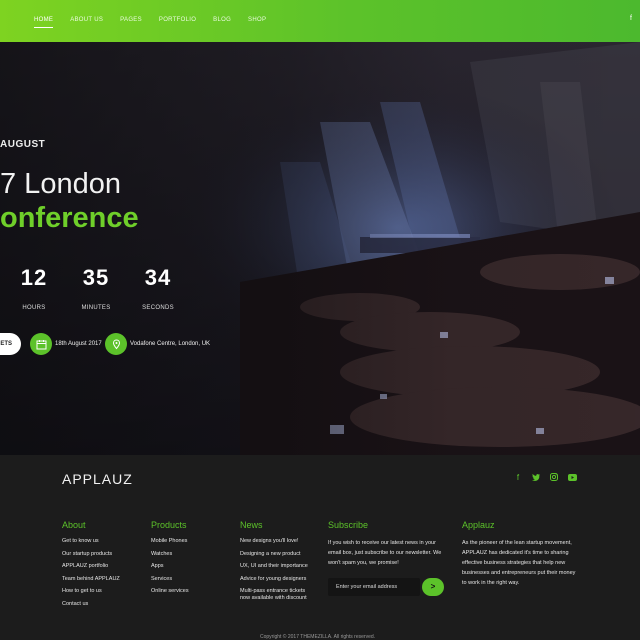  Describe the element at coordinates (158, 22) in the screenshot. I see `main-menu: HOME ABOUT US PAGES PORTFOLIO BLOG SHOP` at that location.